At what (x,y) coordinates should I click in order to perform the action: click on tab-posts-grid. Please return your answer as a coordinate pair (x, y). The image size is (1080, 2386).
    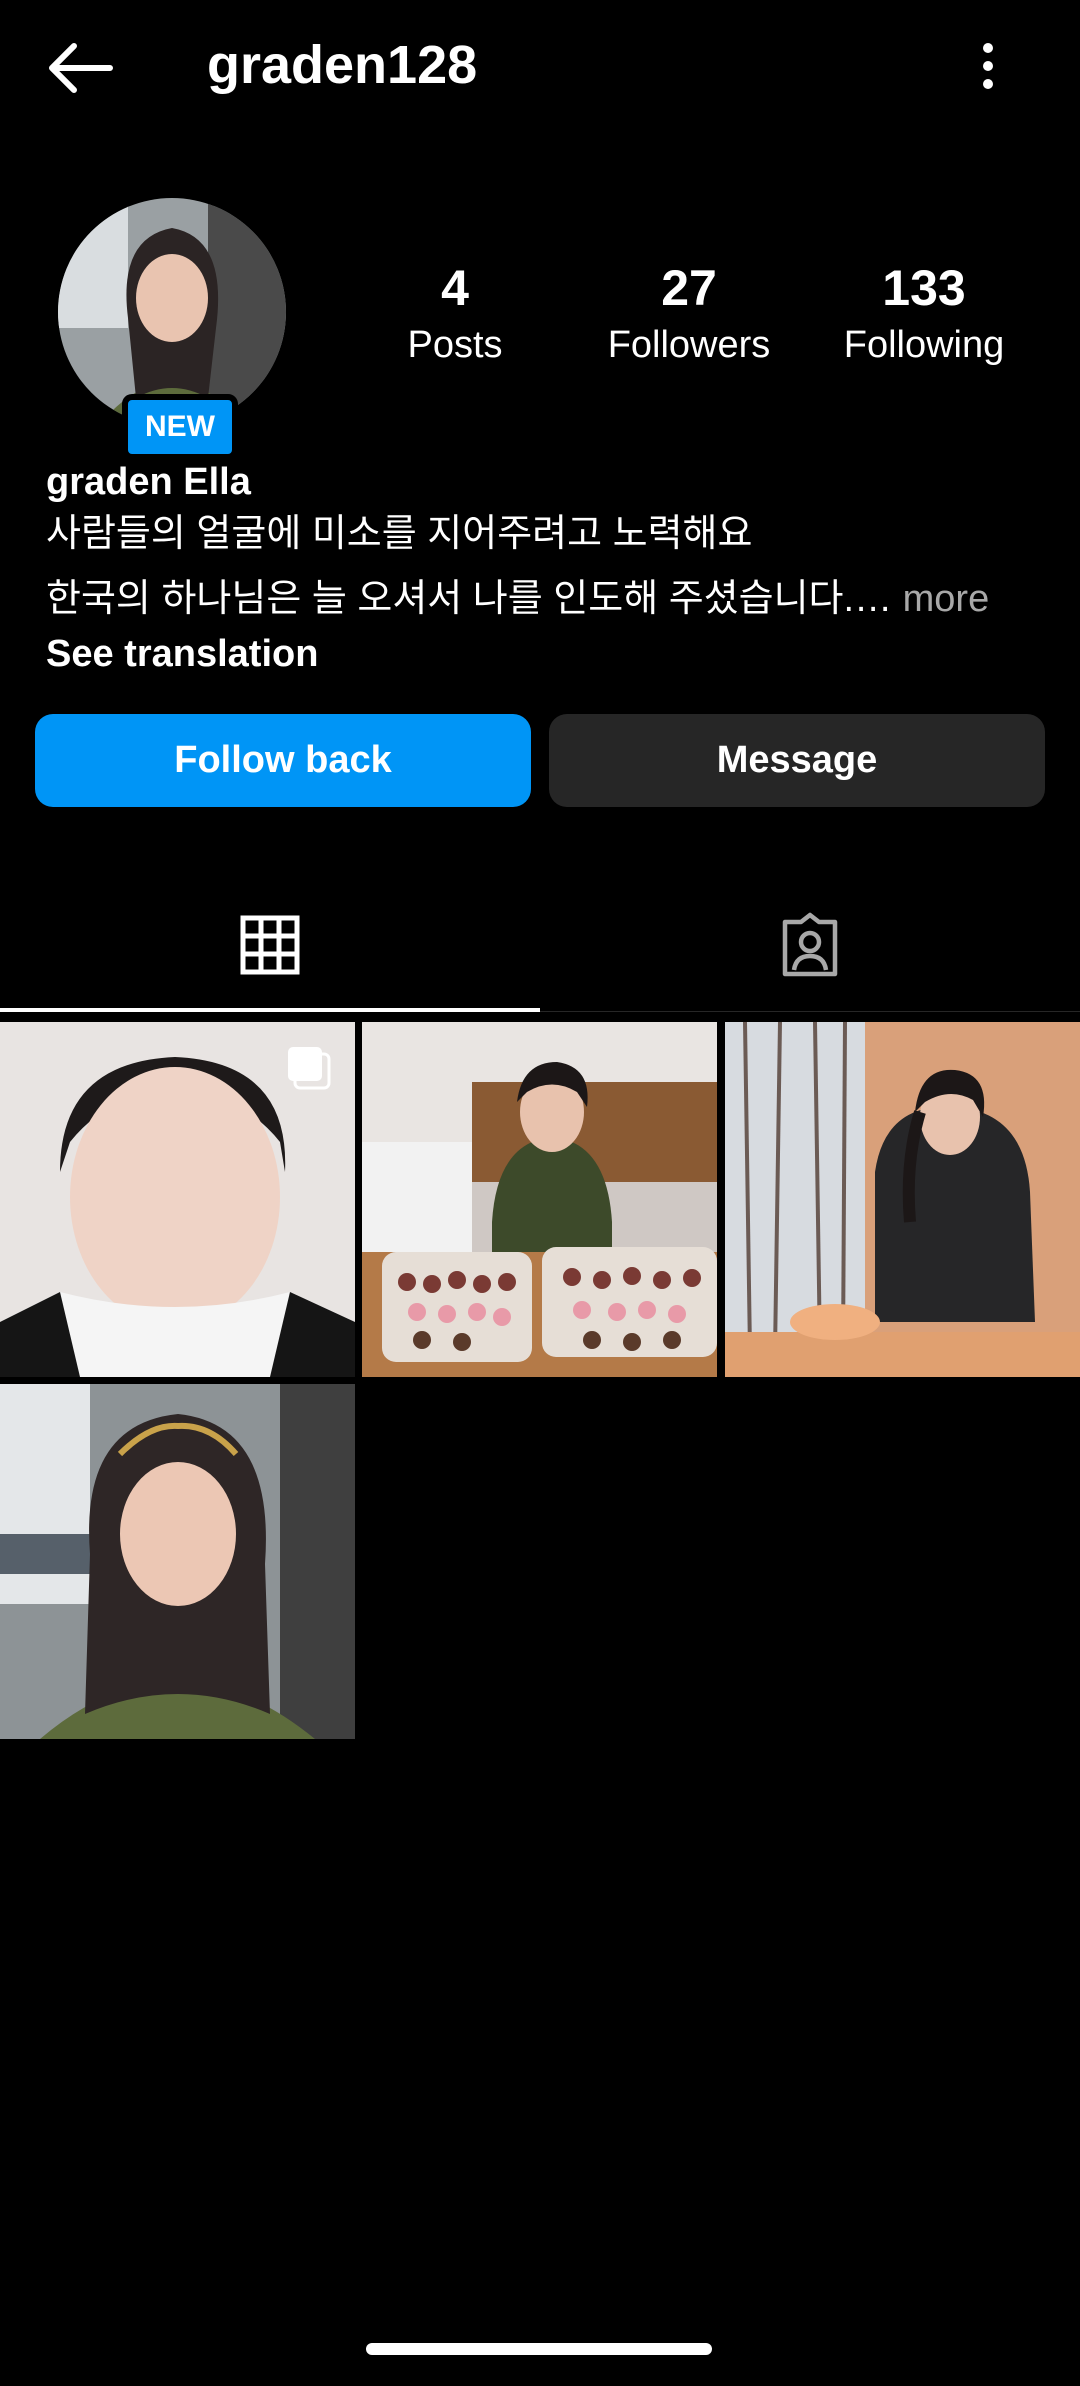
    Looking at the image, I should click on (270, 945).